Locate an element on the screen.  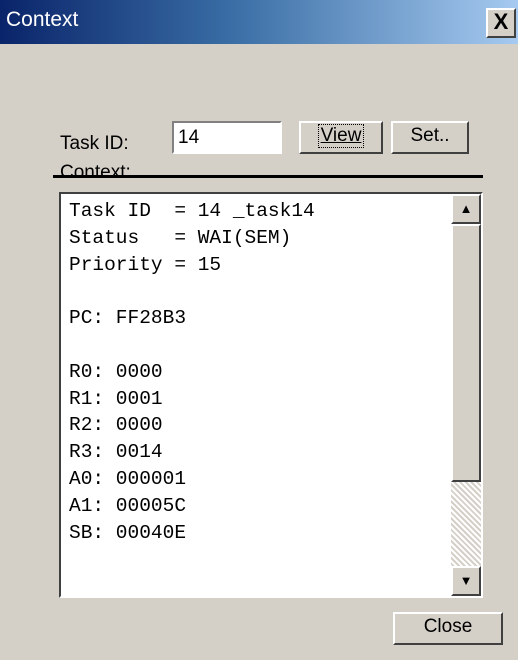
context-line: R2: 0000 is located at coordinates (116, 425).